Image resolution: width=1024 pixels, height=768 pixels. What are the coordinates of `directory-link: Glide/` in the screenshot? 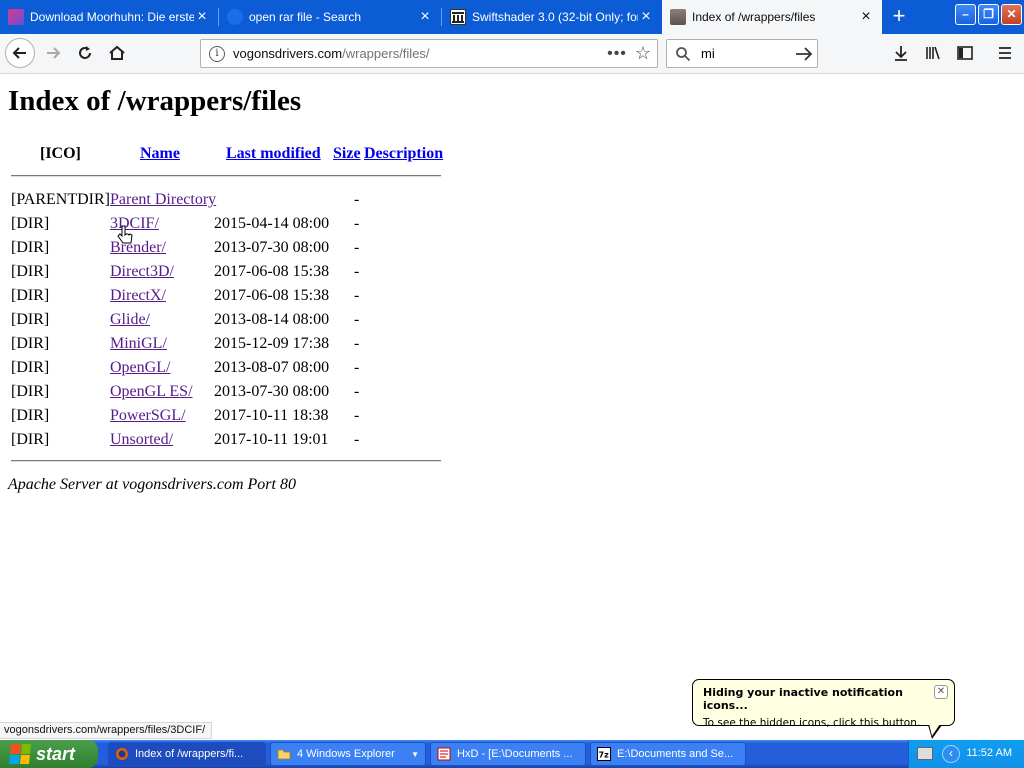 It's located at (130, 320).